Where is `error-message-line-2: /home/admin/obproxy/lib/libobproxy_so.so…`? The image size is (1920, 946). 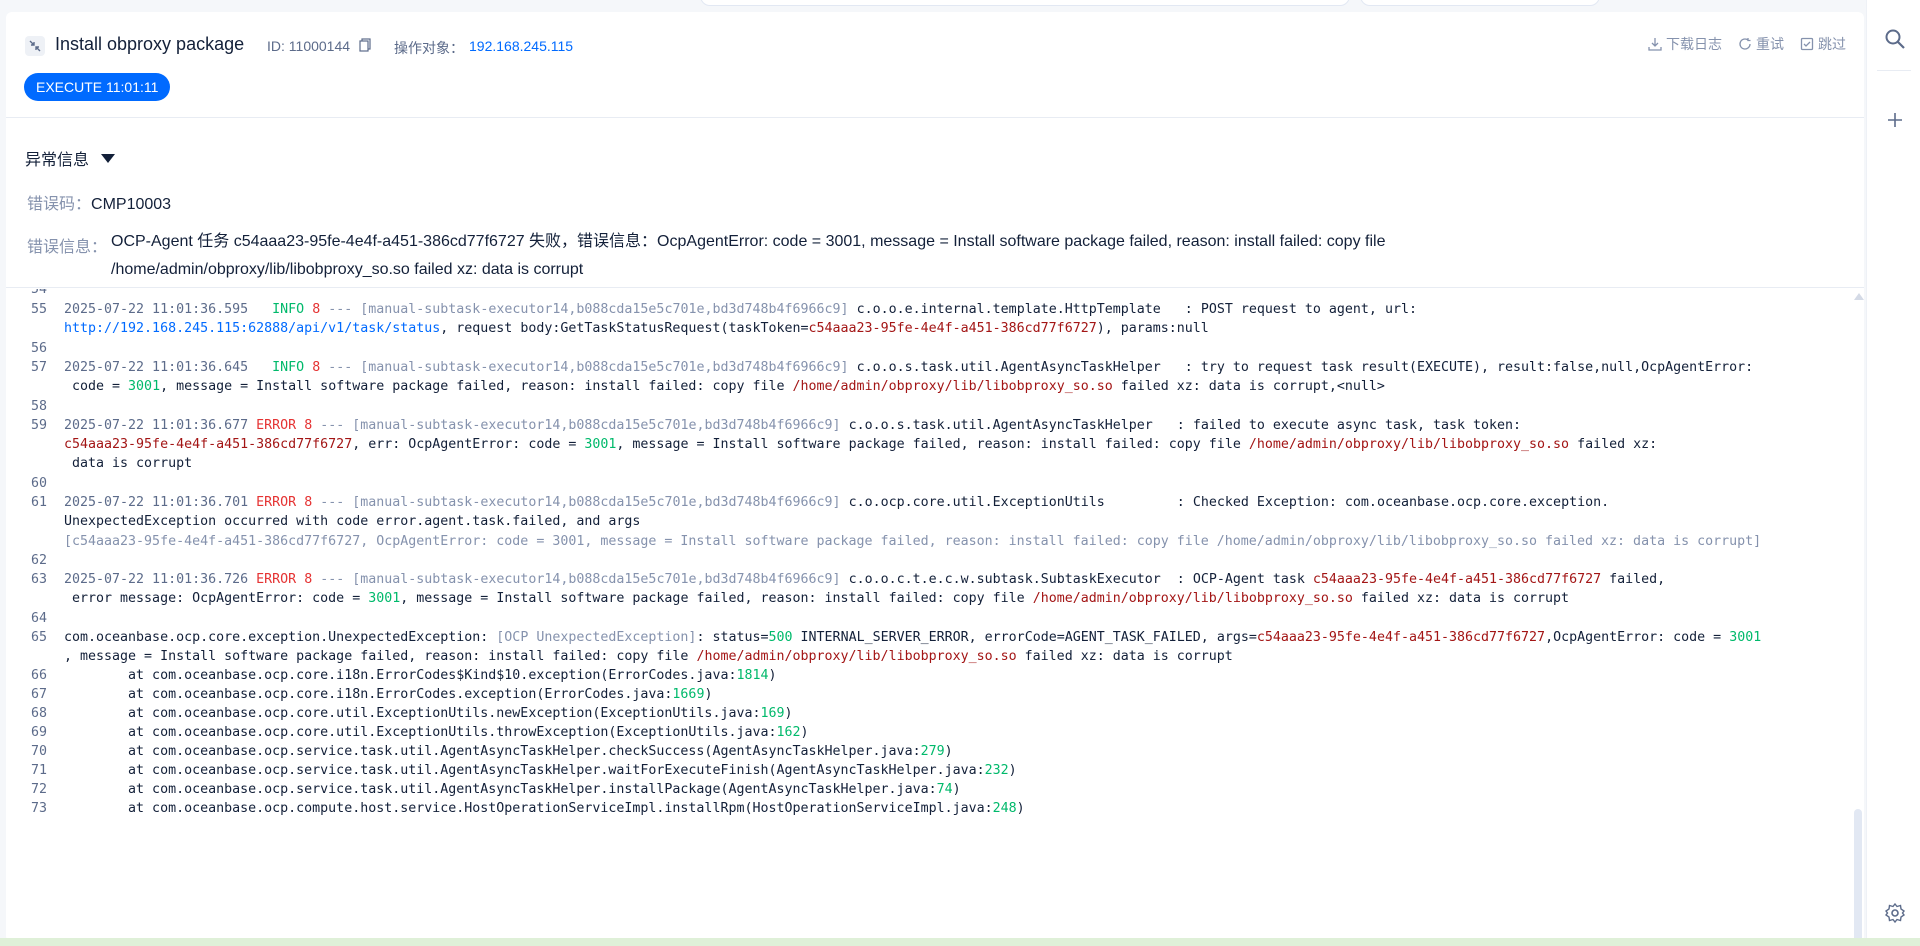
error-message-line-2: /home/admin/obproxy/lib/libobproxy_so.so… is located at coordinates (347, 269).